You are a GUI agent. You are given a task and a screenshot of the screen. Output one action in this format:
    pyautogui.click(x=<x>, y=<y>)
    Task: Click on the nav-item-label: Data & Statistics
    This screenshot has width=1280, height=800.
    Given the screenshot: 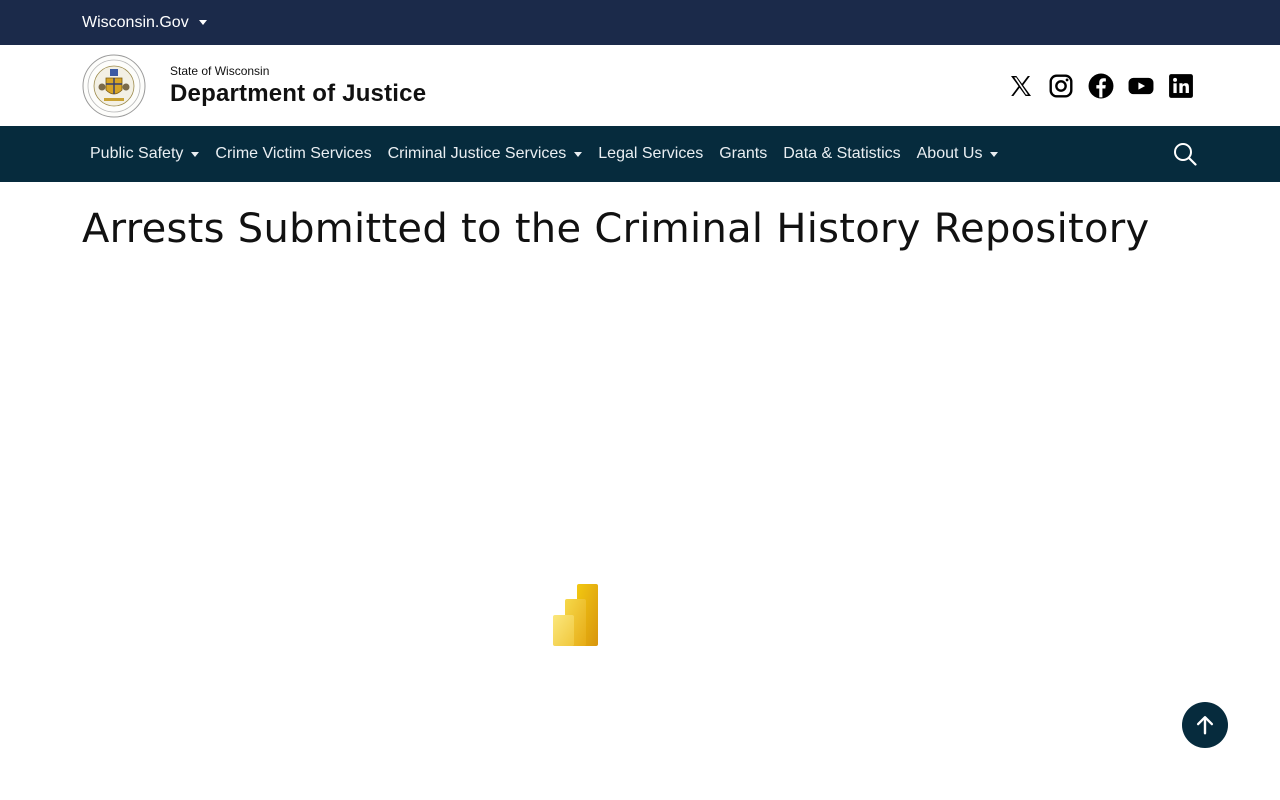 What is the action you would take?
    pyautogui.click(x=842, y=153)
    